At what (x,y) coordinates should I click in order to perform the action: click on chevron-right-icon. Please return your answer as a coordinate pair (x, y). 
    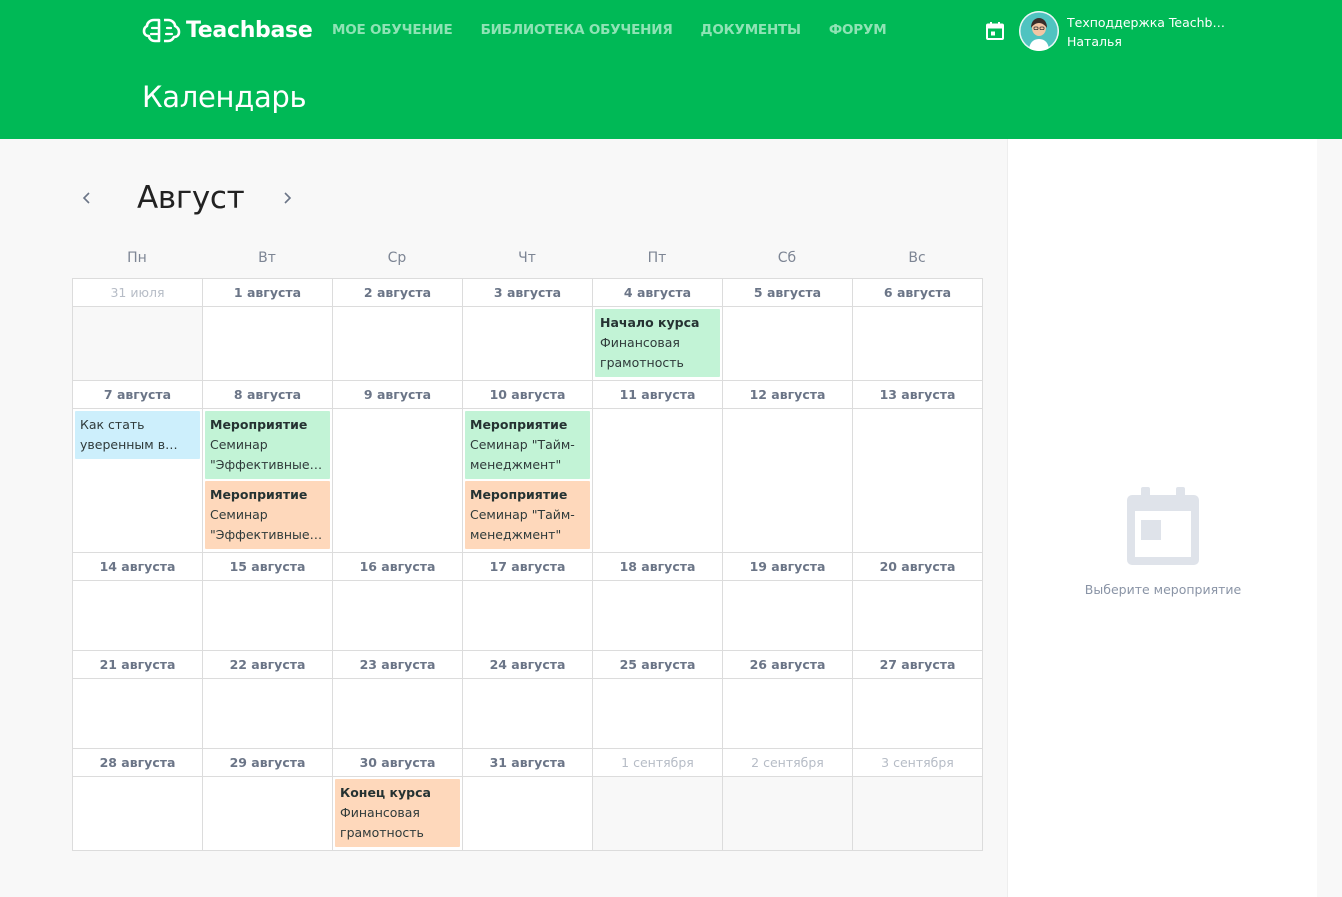
    Looking at the image, I should click on (288, 198).